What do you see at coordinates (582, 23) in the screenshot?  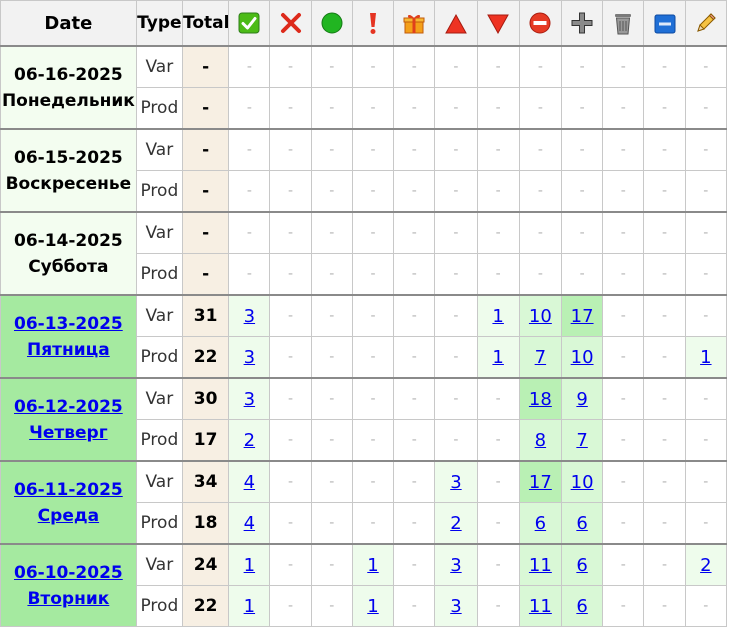 I see `plus-column-header` at bounding box center [582, 23].